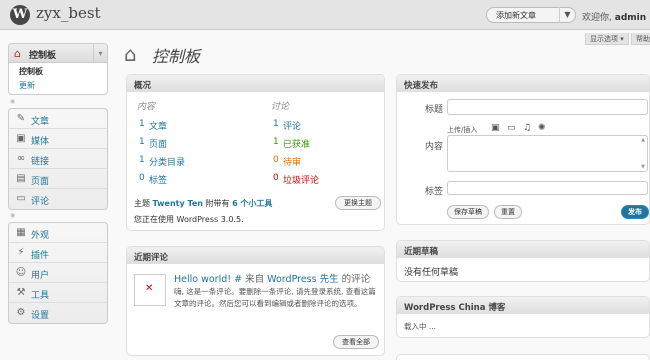 The height and width of the screenshot is (360, 650). What do you see at coordinates (142, 203) in the screenshot?
I see `theme-prefix: 主题` at bounding box center [142, 203].